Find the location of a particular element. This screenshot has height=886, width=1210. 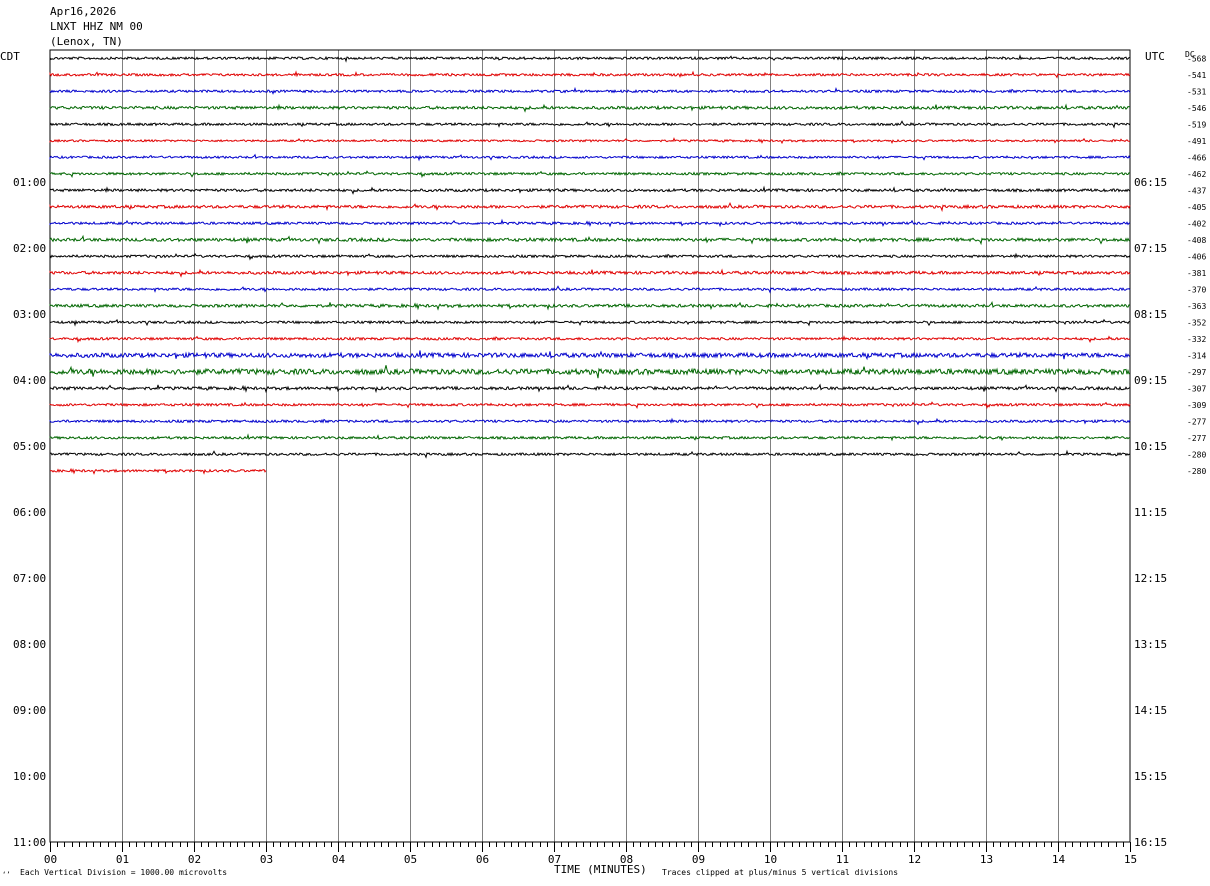

x-tick-label: 10 is located at coordinates (770, 859).